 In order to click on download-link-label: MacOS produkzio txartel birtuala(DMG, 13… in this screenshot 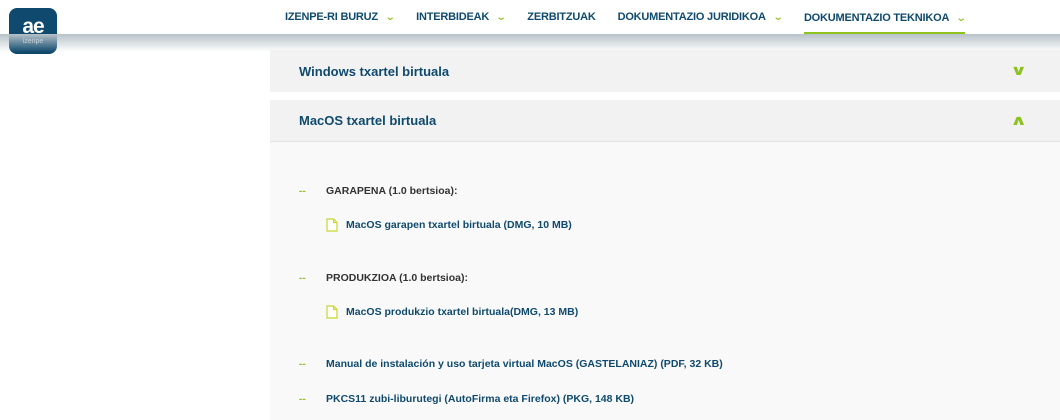, I will do `click(462, 312)`.